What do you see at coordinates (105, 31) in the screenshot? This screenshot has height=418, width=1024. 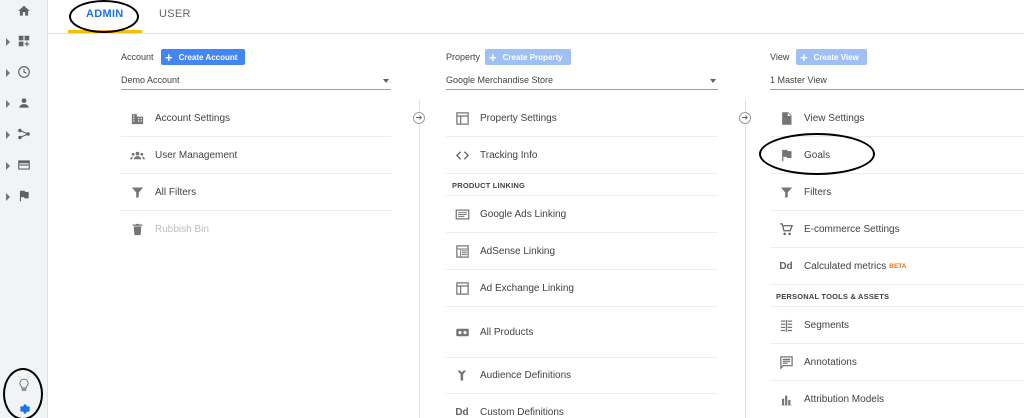 I see `active-tab-indicator` at bounding box center [105, 31].